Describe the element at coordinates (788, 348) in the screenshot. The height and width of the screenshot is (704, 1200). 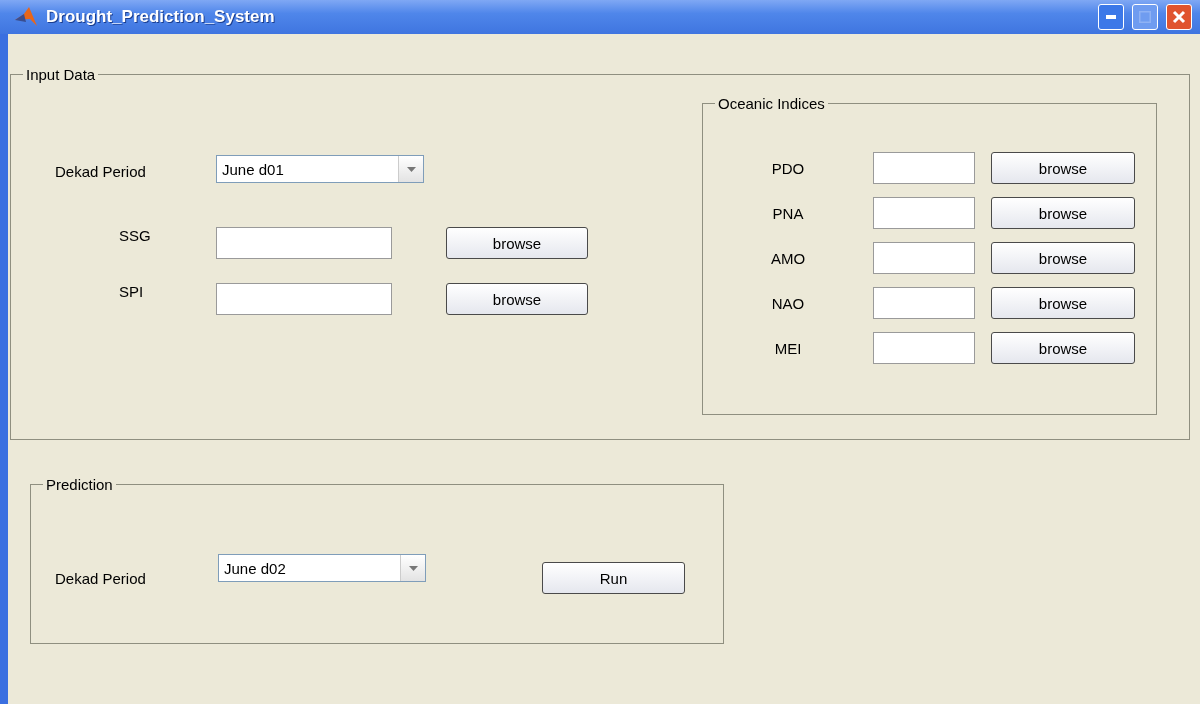
I see `field-label: MEI` at that location.